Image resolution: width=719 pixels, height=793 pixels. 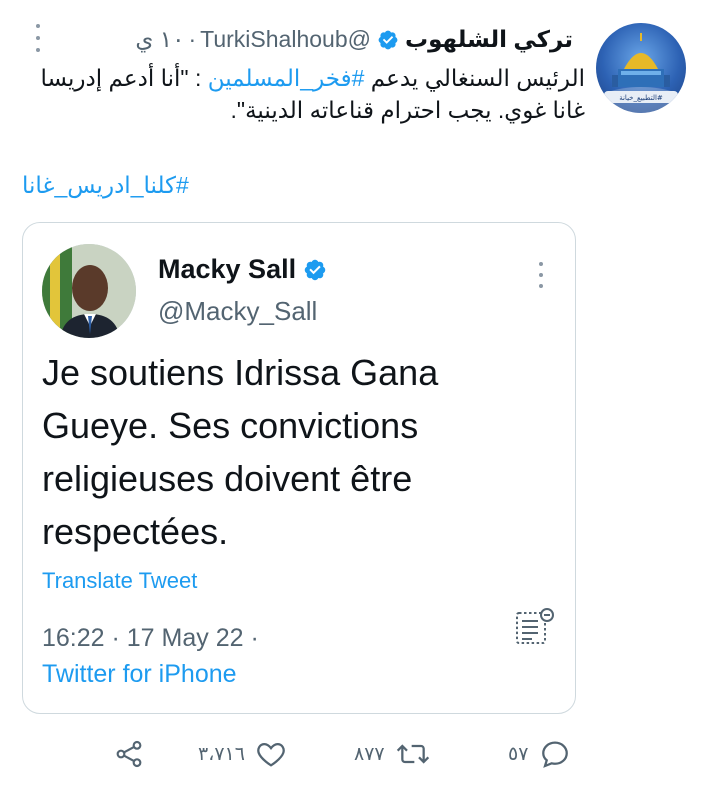 I want to click on author-handle: @TurkiShalhoub, so click(x=285, y=39).